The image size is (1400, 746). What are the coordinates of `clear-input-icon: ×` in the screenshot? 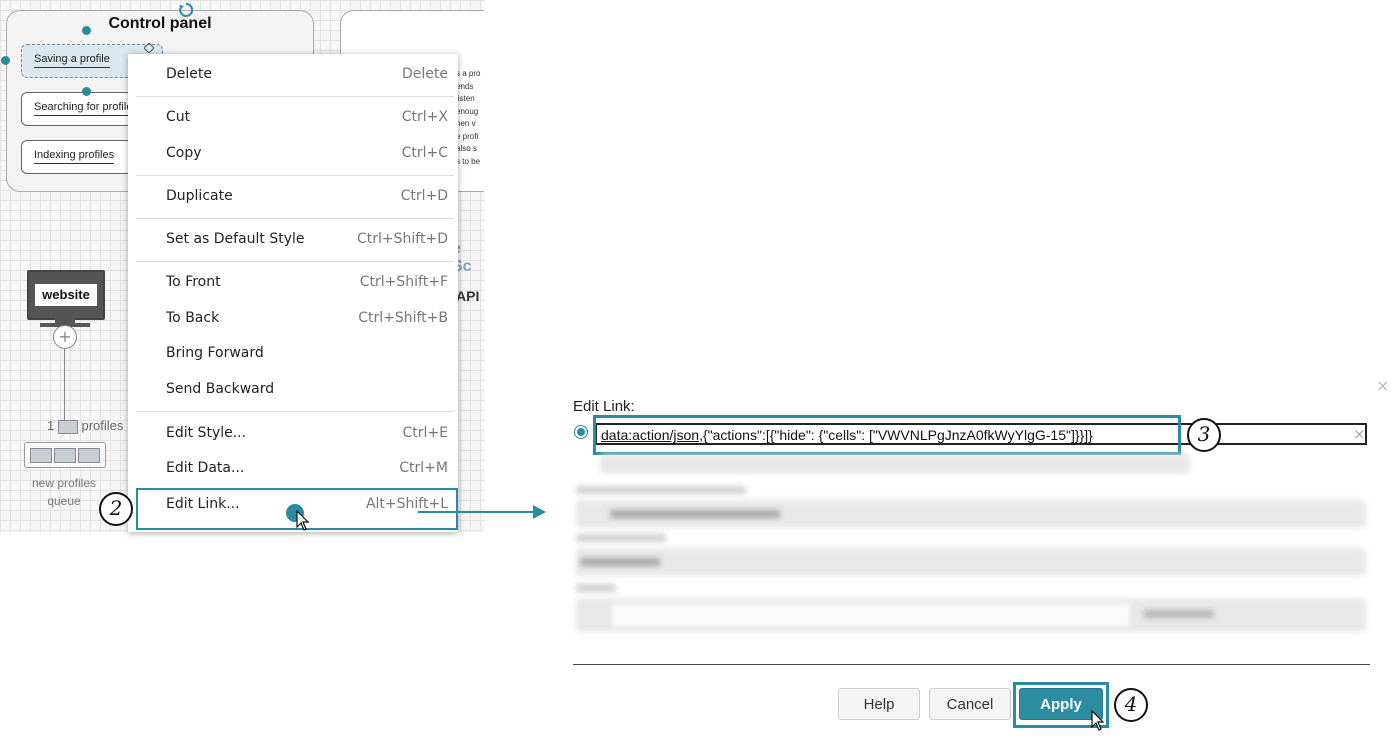 It's located at (1359, 434).